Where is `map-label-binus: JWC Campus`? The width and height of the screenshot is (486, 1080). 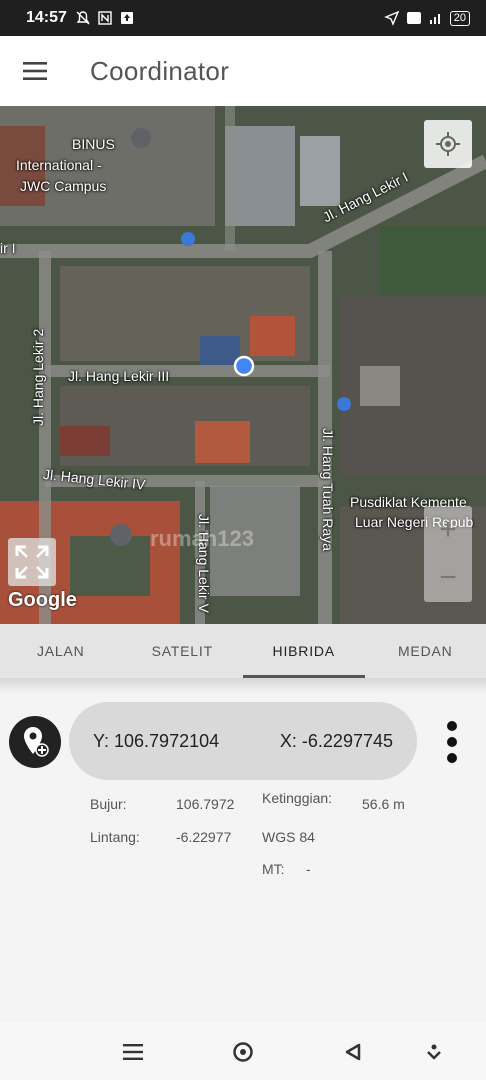
map-label-binus: JWC Campus is located at coordinates (63, 186).